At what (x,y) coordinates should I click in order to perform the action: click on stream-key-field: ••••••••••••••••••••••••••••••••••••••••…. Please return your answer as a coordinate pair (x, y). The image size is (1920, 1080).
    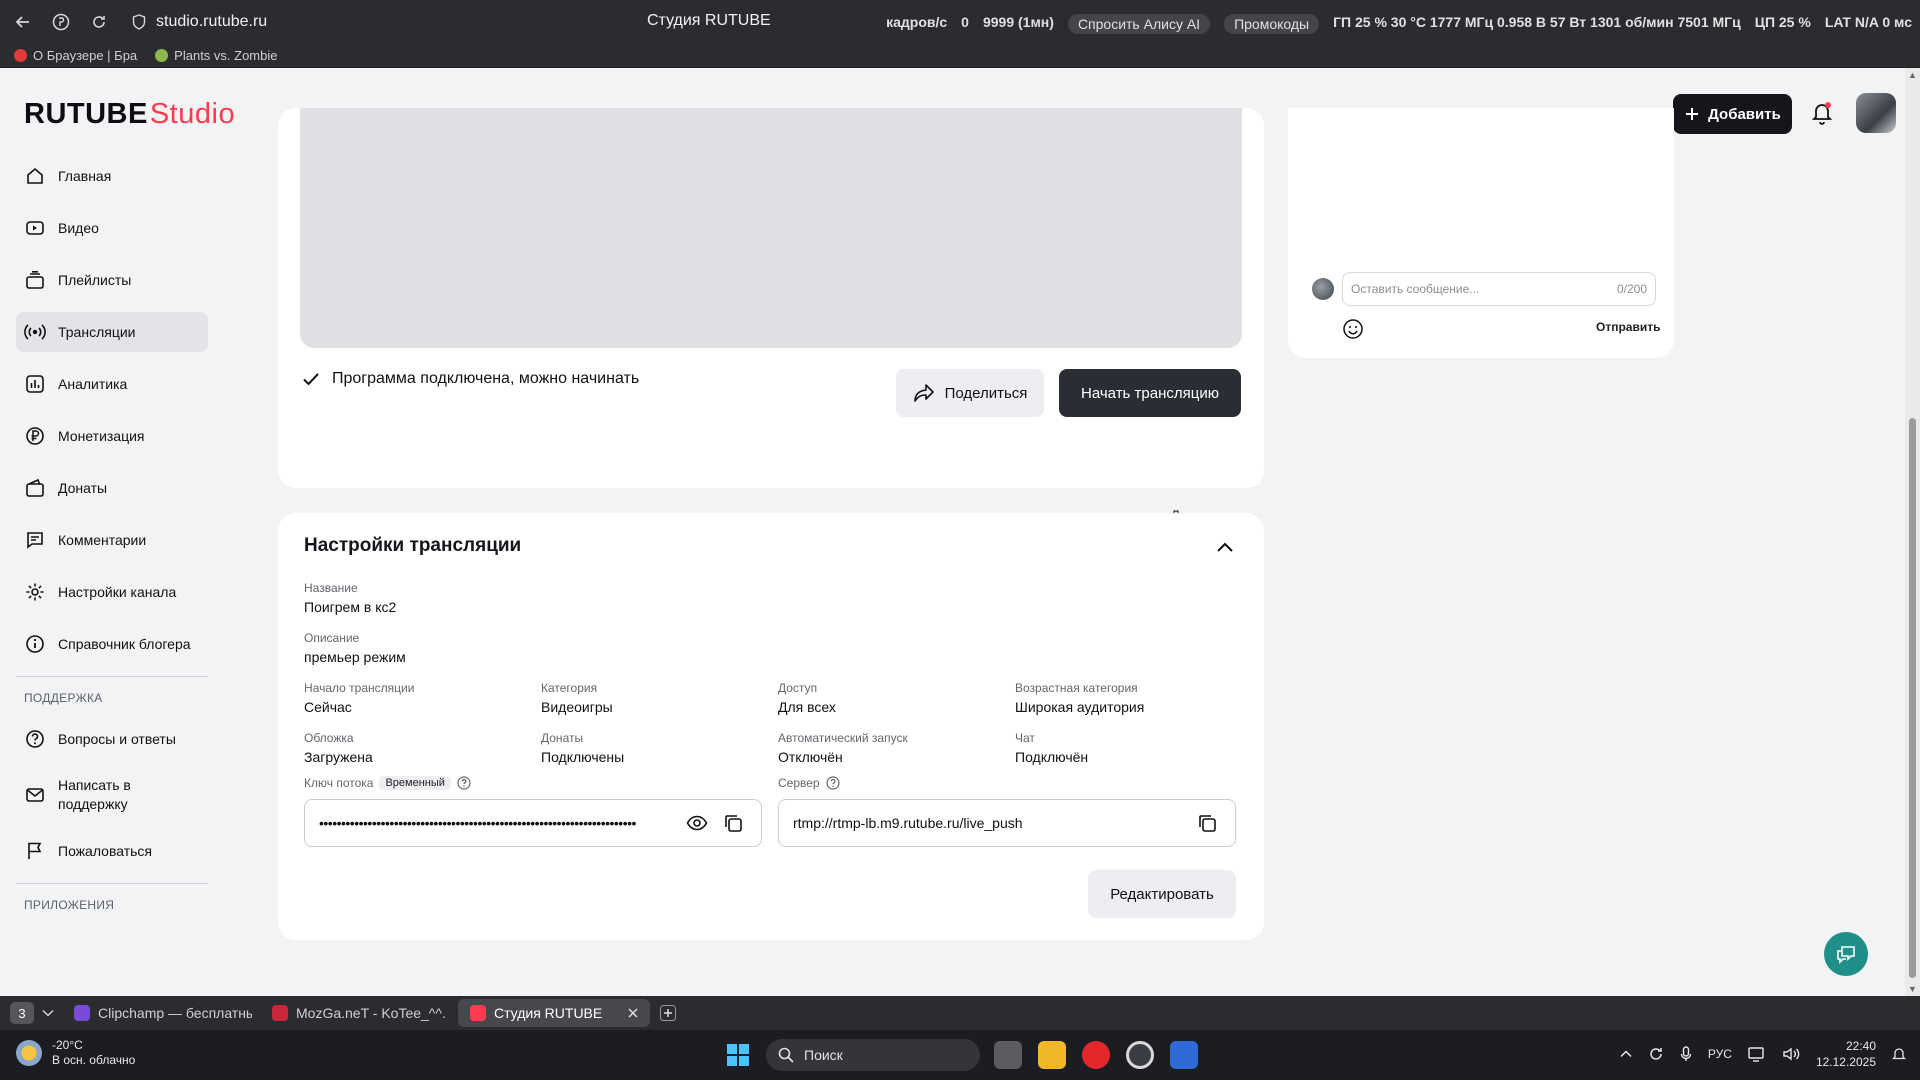
    Looking at the image, I should click on (533, 823).